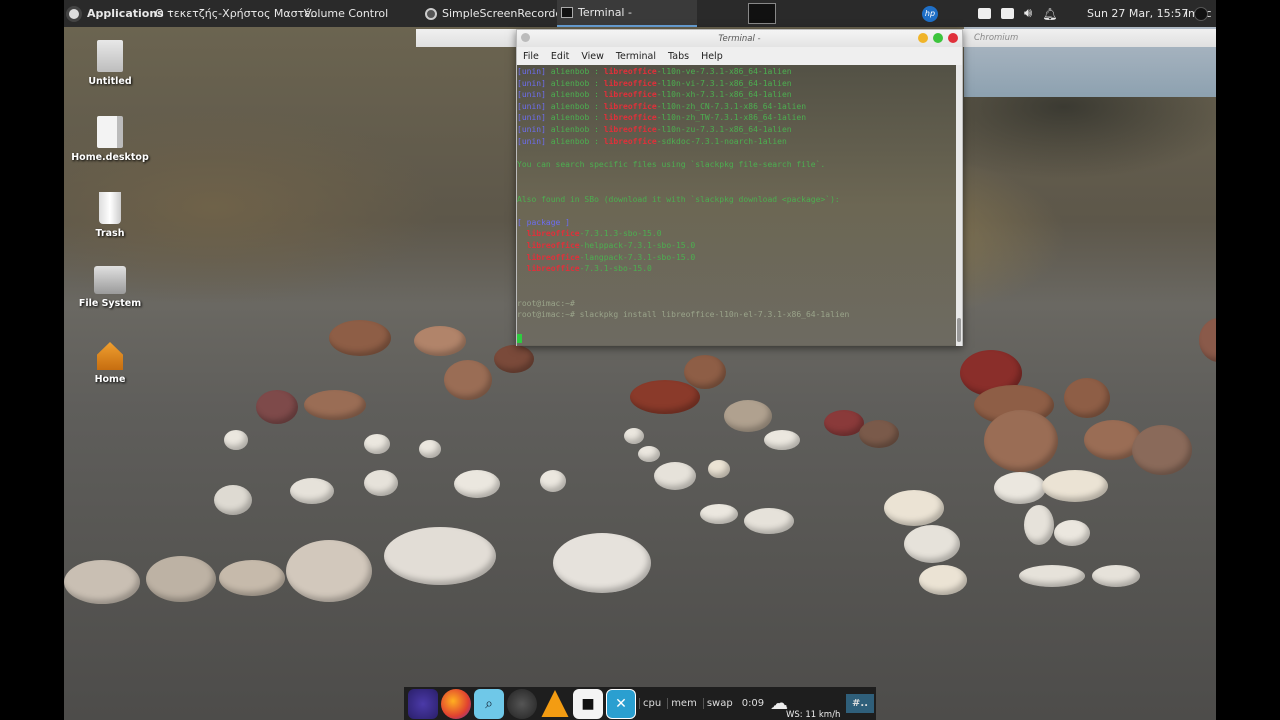 This screenshot has height=720, width=1280. Describe the element at coordinates (938, 38) in the screenshot. I see `maximize-button` at that location.